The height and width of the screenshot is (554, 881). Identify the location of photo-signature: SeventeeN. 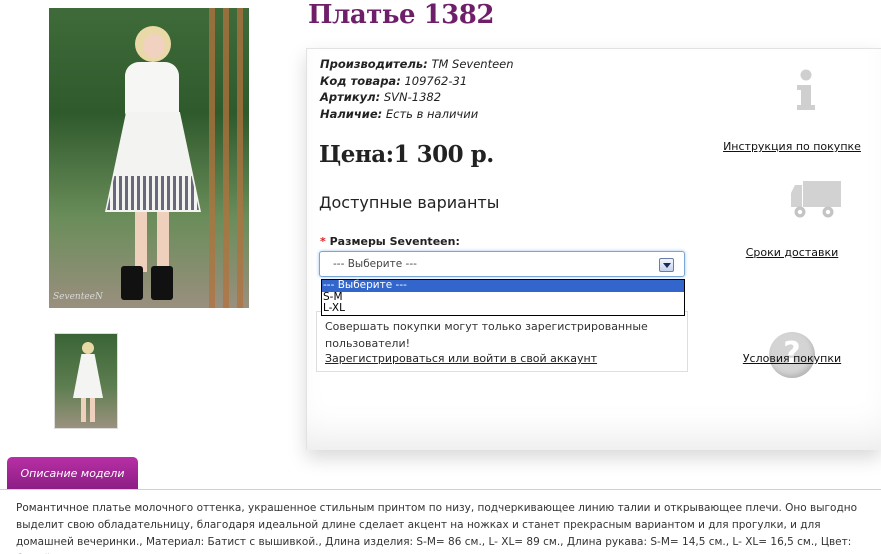
(78, 297).